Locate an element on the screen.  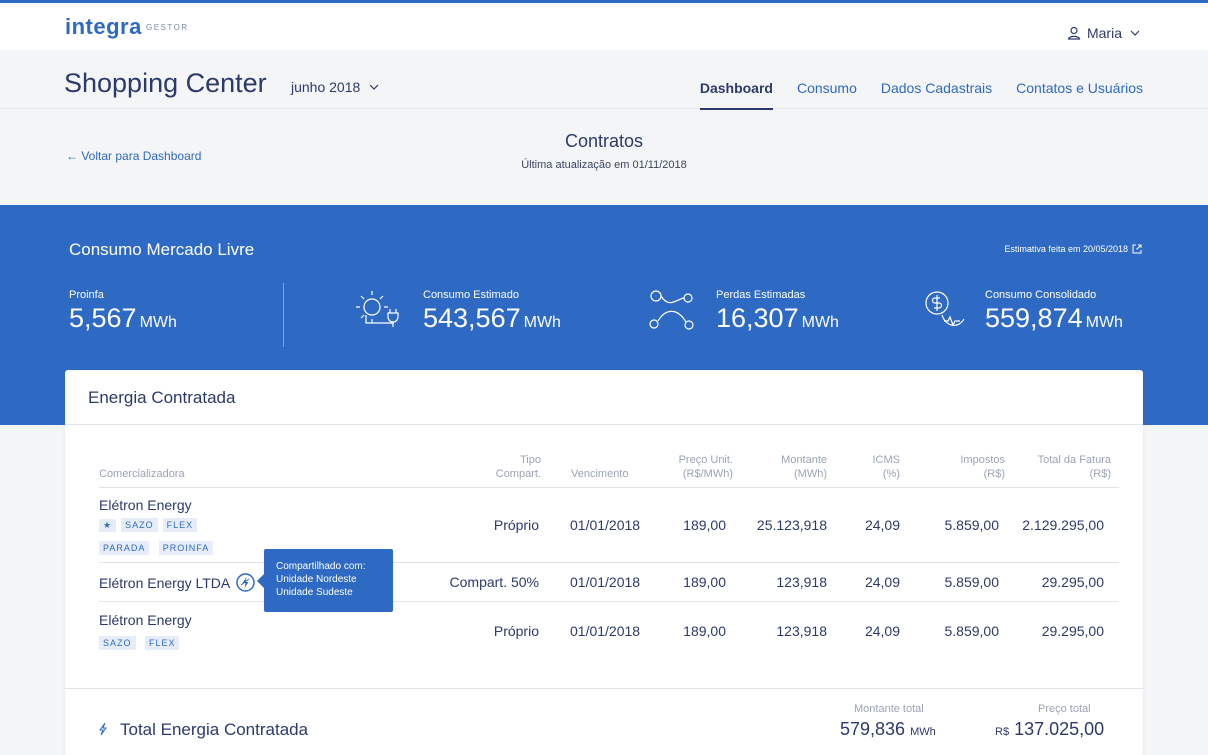
section-title: Contratos is located at coordinates (604, 141).